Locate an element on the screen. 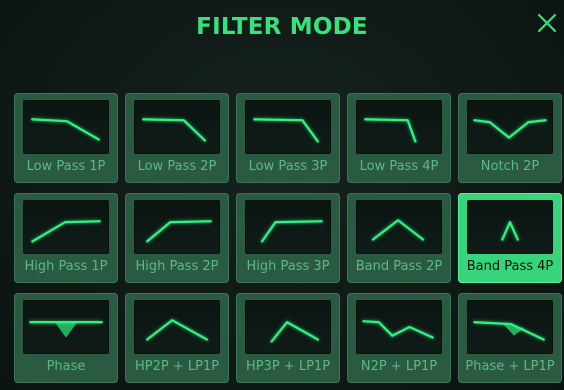 The image size is (564, 390). mode-label: High Pass 1P is located at coordinates (66, 266).